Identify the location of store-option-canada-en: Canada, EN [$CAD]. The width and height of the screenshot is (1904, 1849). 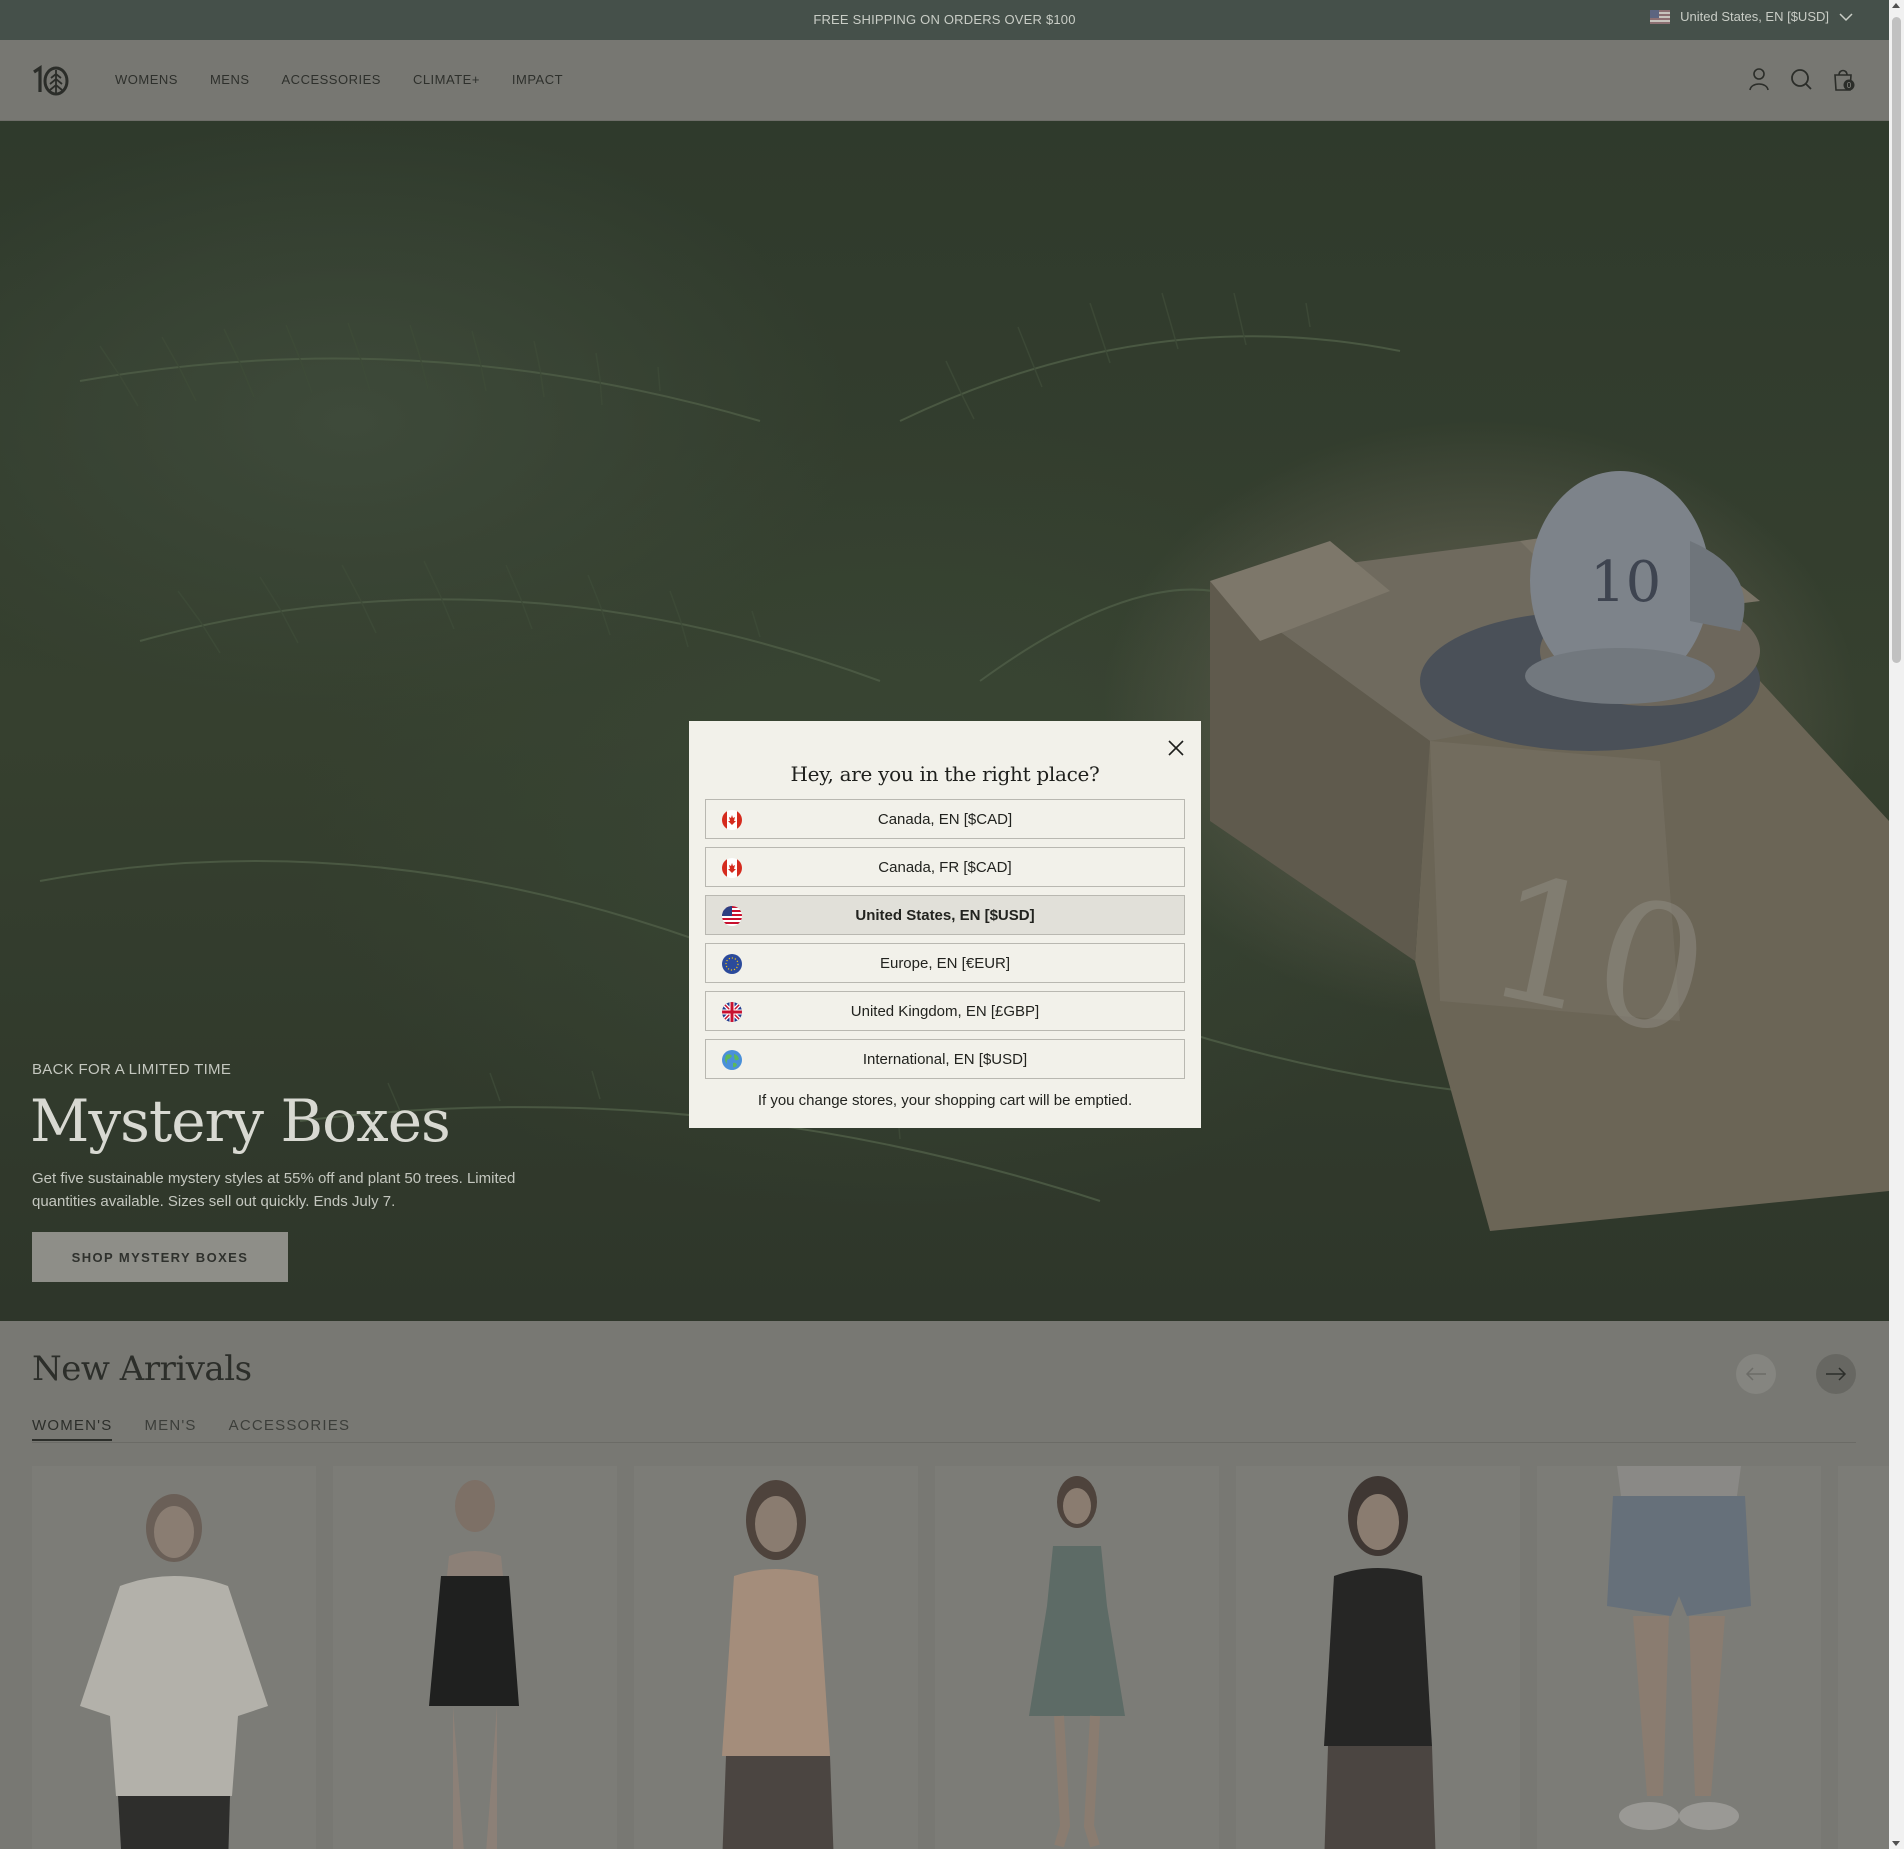
(945, 819).